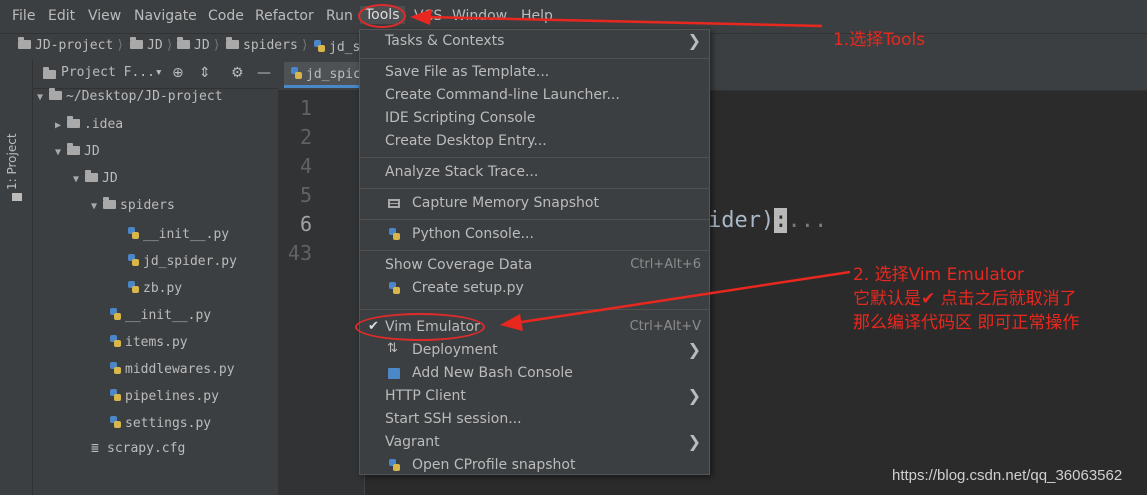 This screenshot has width=1147, height=495. I want to click on menu-item-bash-console: Add New Bash Console, so click(534, 374).